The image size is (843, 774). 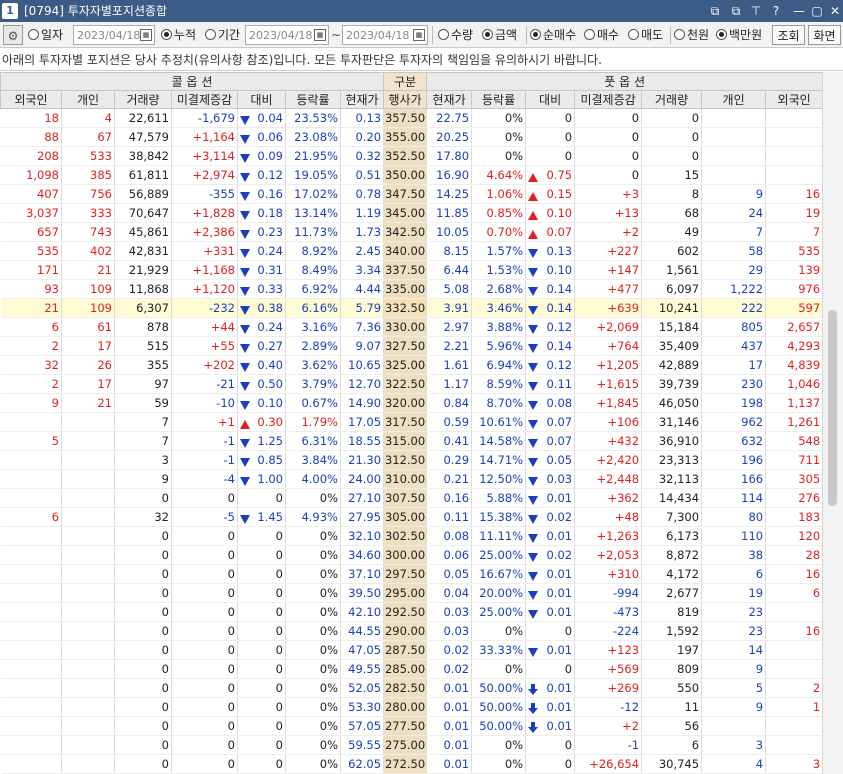 What do you see at coordinates (412, 612) in the screenshot?
I see `table-row: 0 0 0 0% 42.10 292.50 0.03 25.00% 0.01 -473 819 23` at bounding box center [412, 612].